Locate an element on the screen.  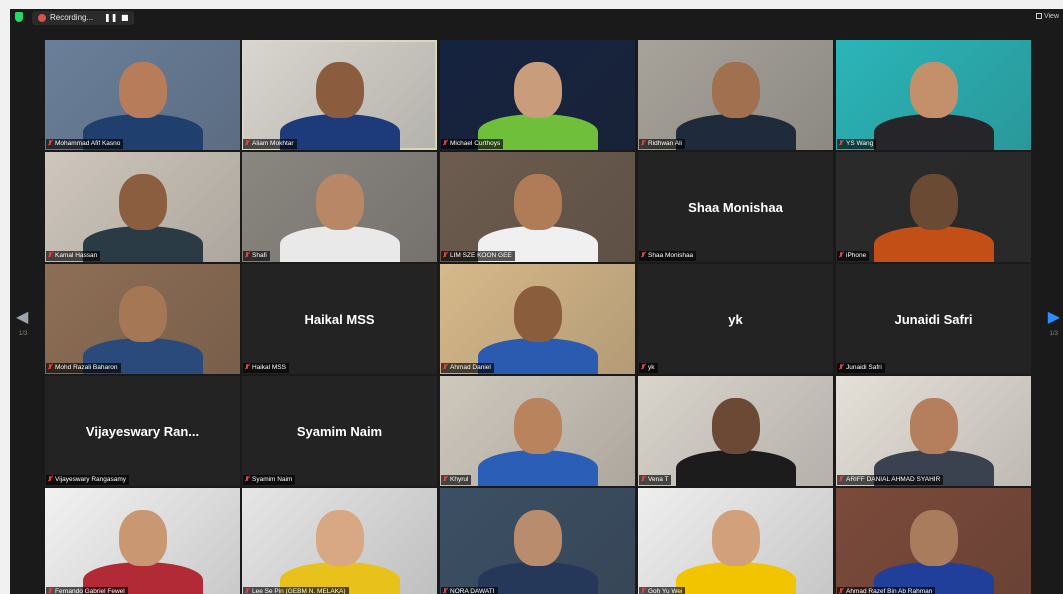
participant-tile: Ahmad Daniel is located at coordinates (537, 319).